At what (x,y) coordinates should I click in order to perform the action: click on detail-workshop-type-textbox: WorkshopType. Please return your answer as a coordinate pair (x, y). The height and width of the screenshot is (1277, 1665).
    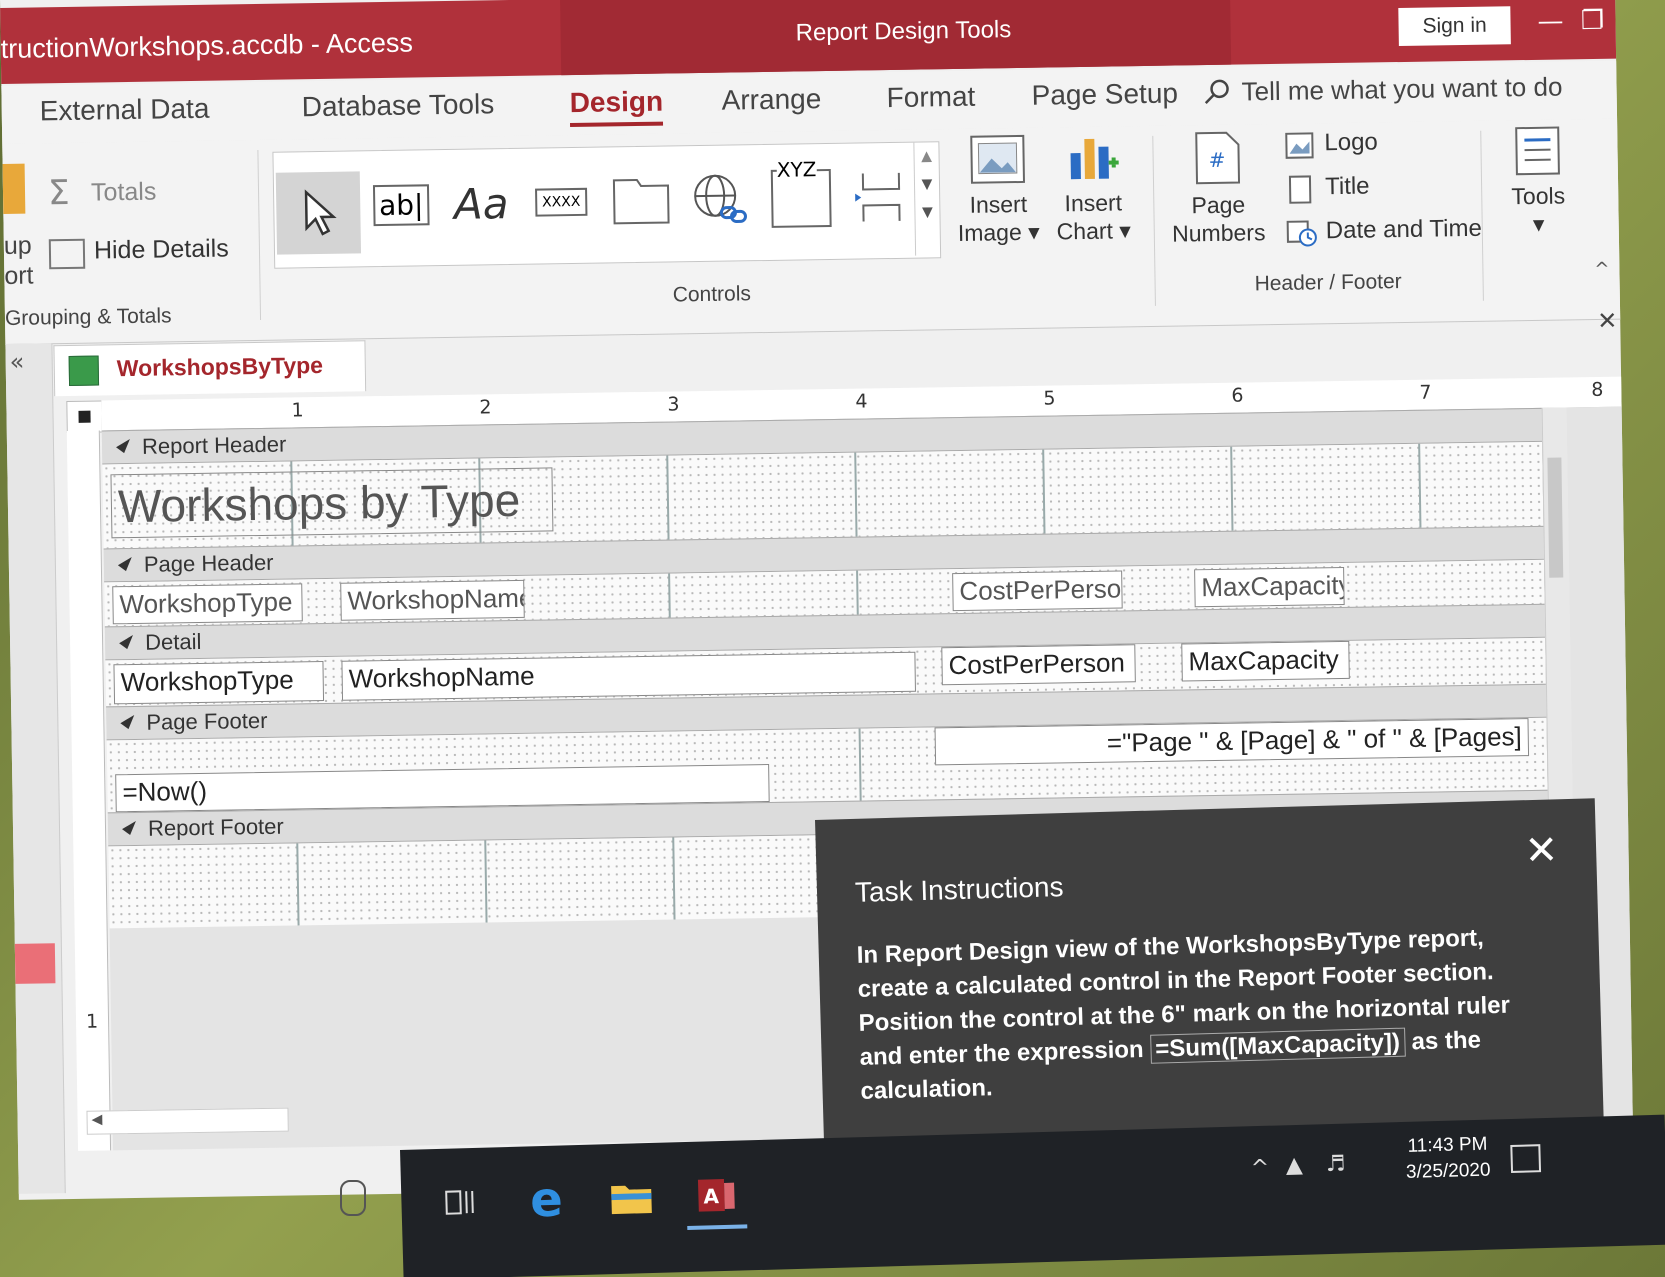
    Looking at the image, I should click on (219, 683).